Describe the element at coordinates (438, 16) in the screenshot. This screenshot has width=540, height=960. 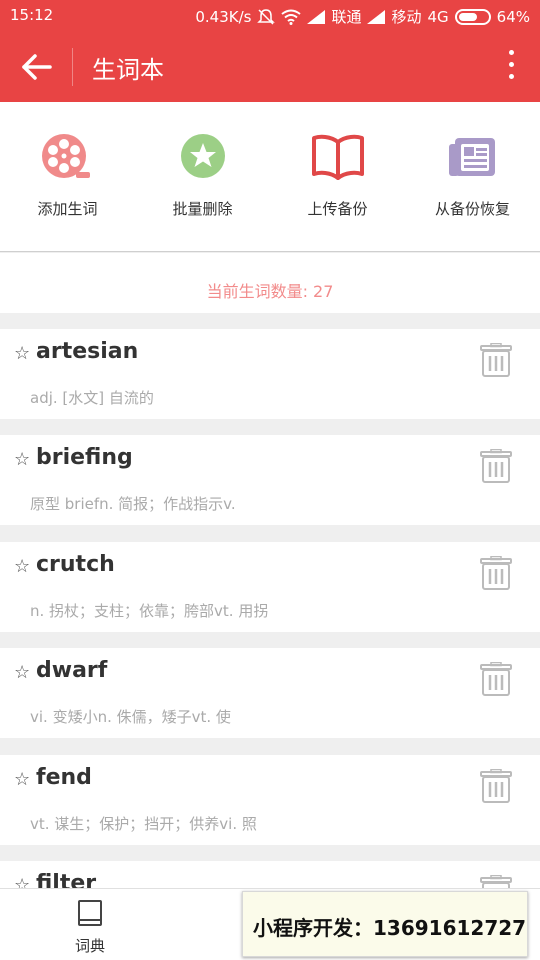
I see `status-network: 4G` at that location.